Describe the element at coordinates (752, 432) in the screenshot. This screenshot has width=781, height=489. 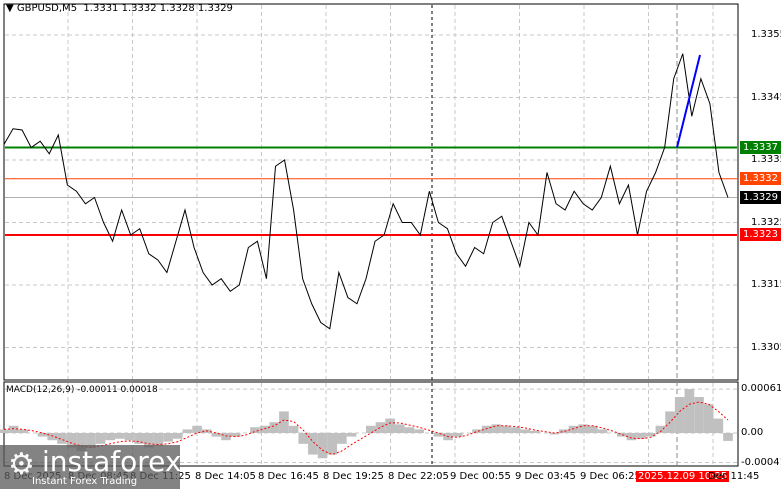
I see `macd-y-tick: 0.00` at that location.